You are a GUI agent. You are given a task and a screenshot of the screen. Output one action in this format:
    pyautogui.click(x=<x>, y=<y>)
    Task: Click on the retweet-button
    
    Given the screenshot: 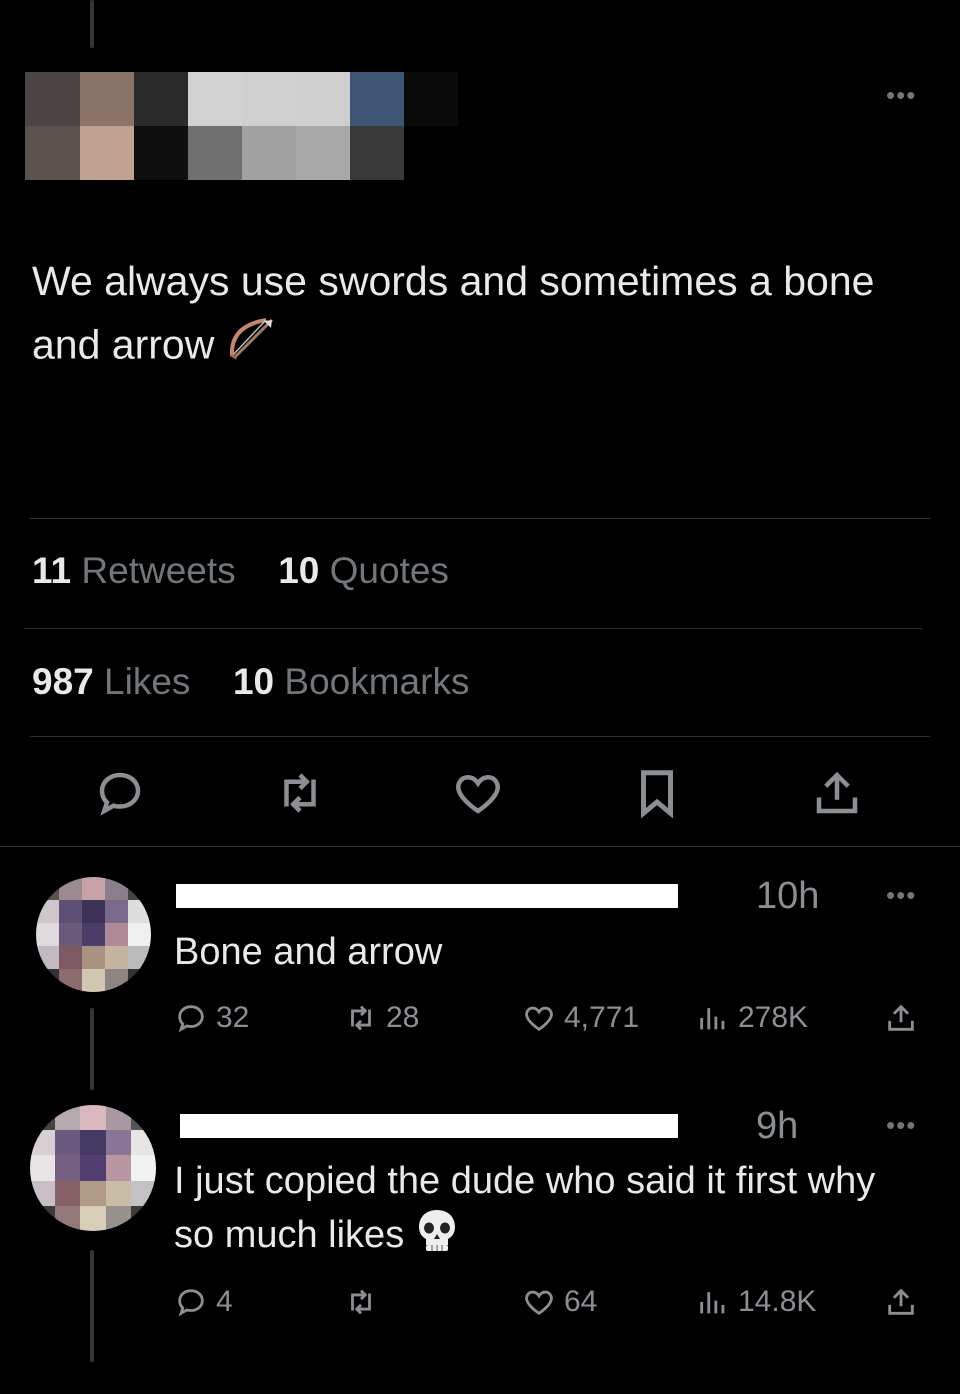 What is the action you would take?
    pyautogui.click(x=365, y=1302)
    